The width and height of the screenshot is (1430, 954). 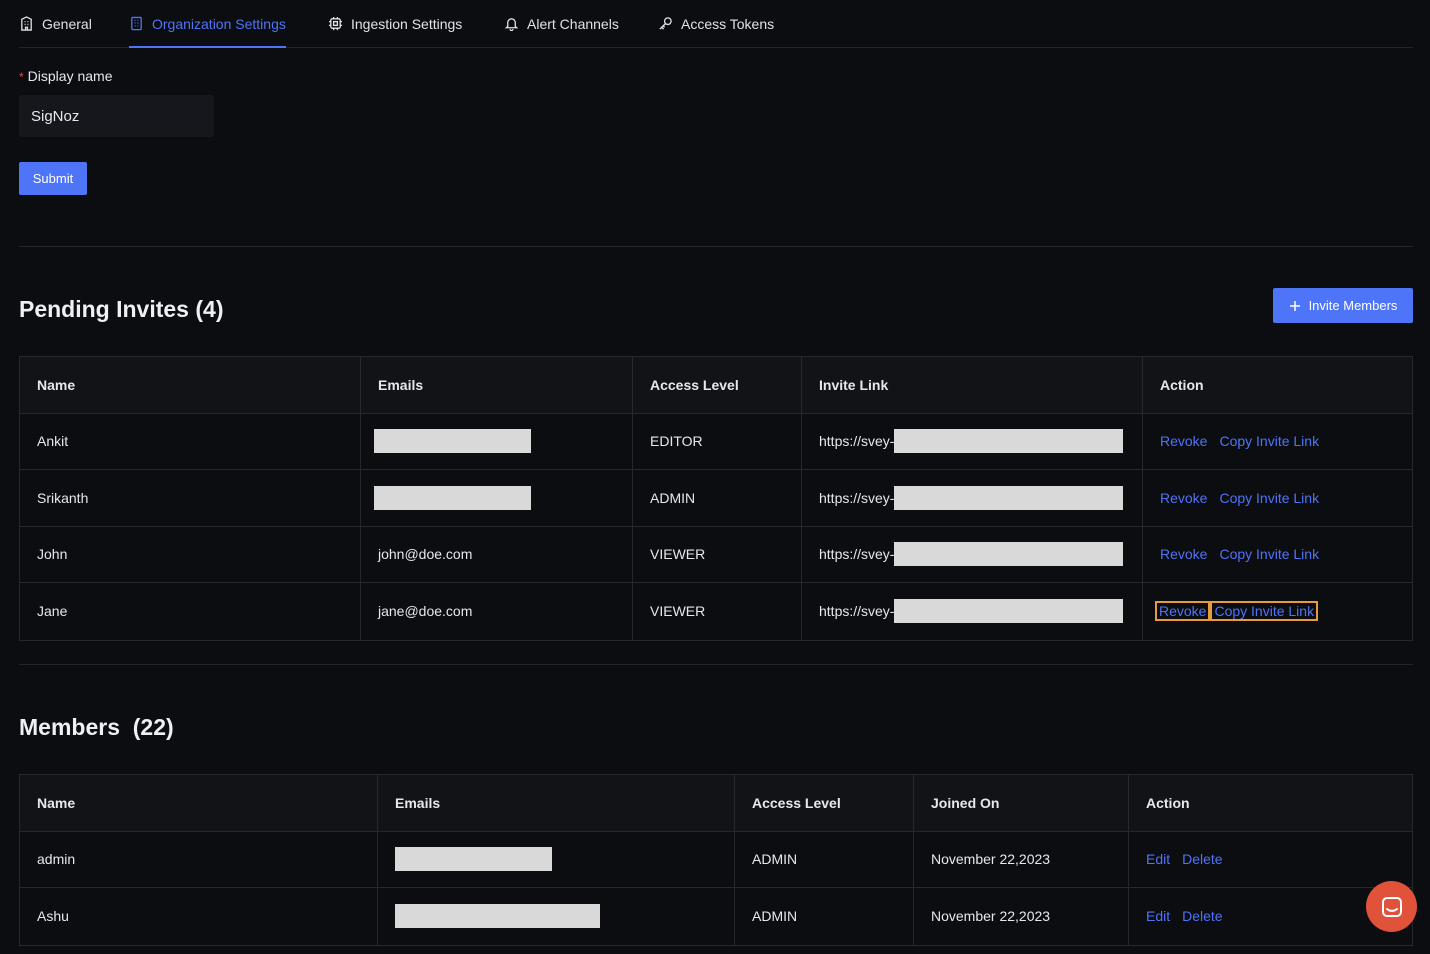 What do you see at coordinates (153, 727) in the screenshot?
I see `members-count: (22)` at bounding box center [153, 727].